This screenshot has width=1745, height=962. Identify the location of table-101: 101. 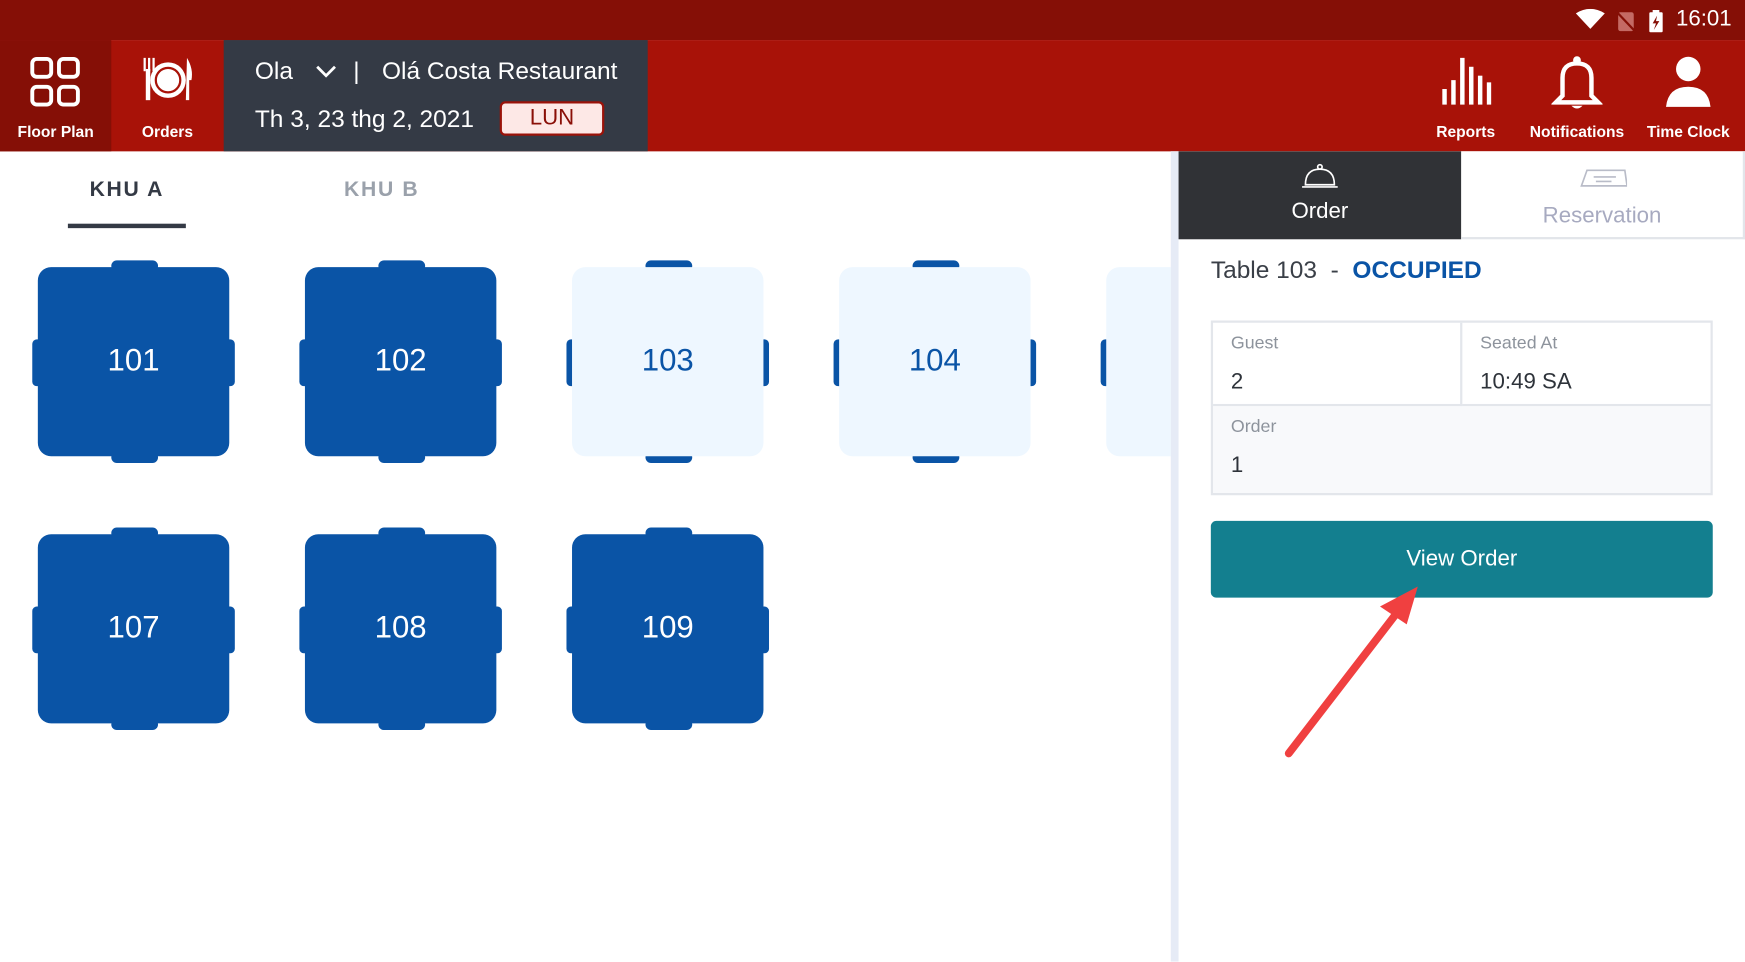
(133, 361).